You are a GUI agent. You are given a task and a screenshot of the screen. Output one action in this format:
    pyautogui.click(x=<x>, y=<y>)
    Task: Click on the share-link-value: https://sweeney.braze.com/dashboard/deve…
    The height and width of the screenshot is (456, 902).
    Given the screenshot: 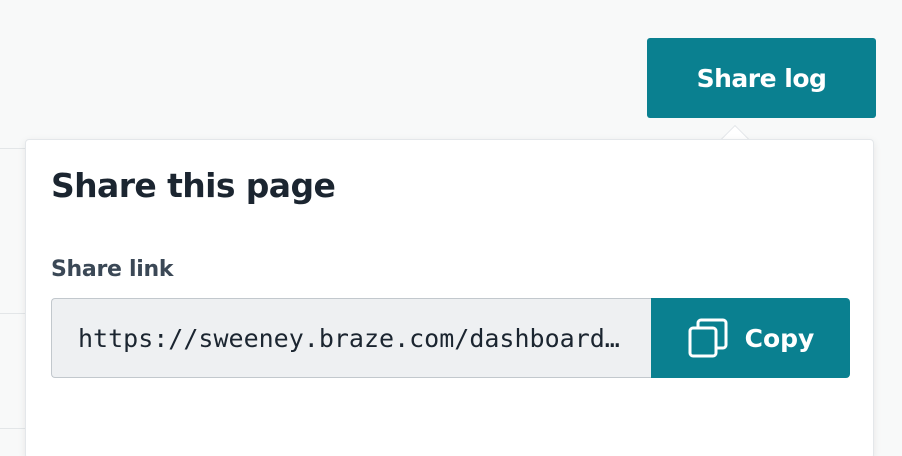 What is the action you would take?
    pyautogui.click(x=351, y=338)
    